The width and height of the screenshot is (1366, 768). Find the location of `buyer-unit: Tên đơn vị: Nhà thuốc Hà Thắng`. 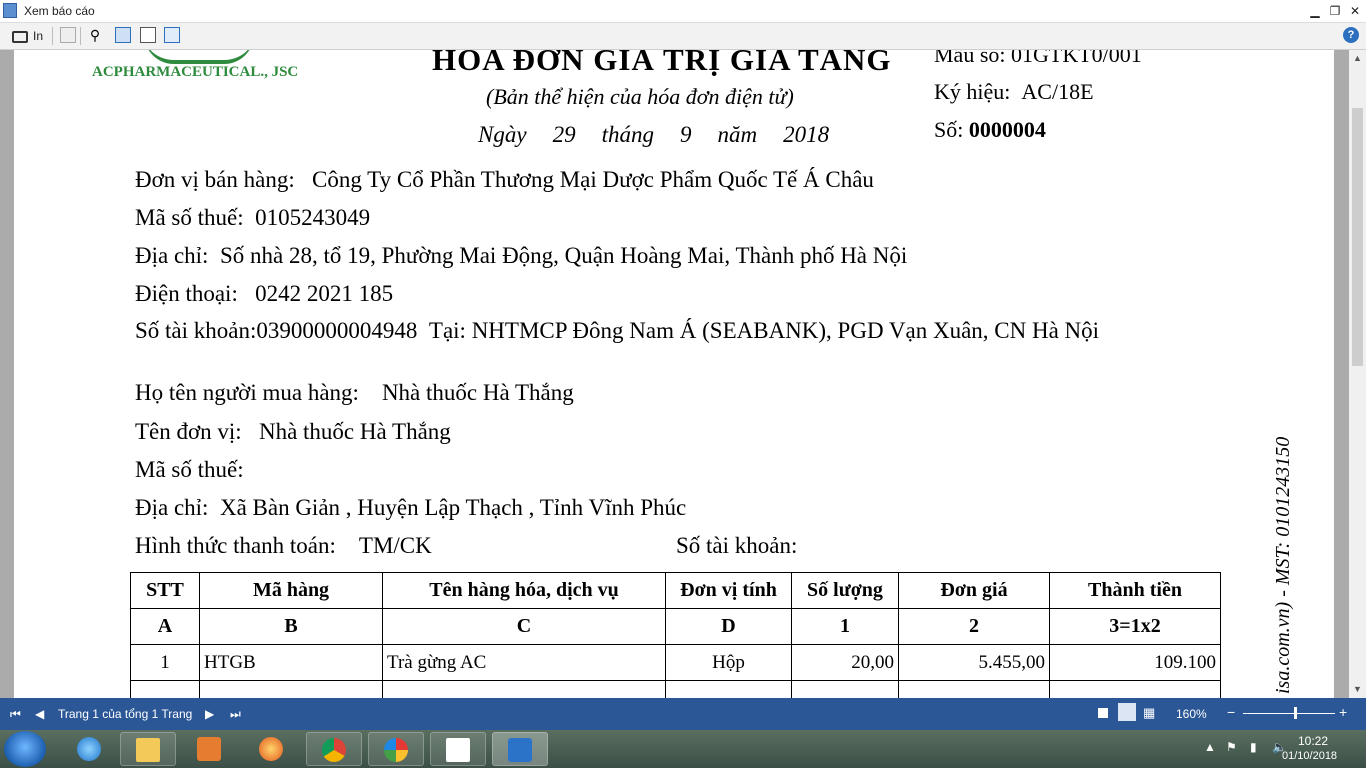

buyer-unit: Tên đơn vị: Nhà thuốc Hà Thắng is located at coordinates (293, 431).